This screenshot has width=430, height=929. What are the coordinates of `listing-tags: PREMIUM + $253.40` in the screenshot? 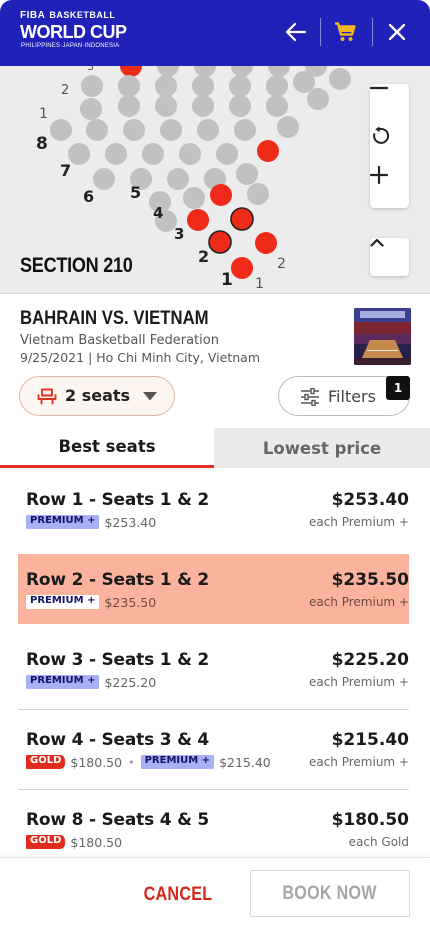 It's located at (91, 522).